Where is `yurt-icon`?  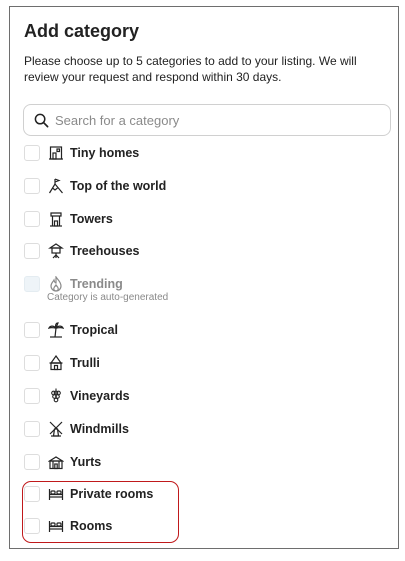
yurt-icon is located at coordinates (56, 462).